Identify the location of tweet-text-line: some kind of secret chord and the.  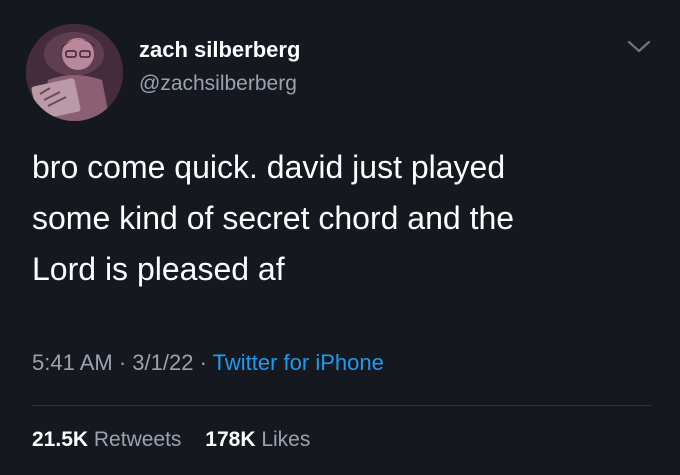
(273, 218).